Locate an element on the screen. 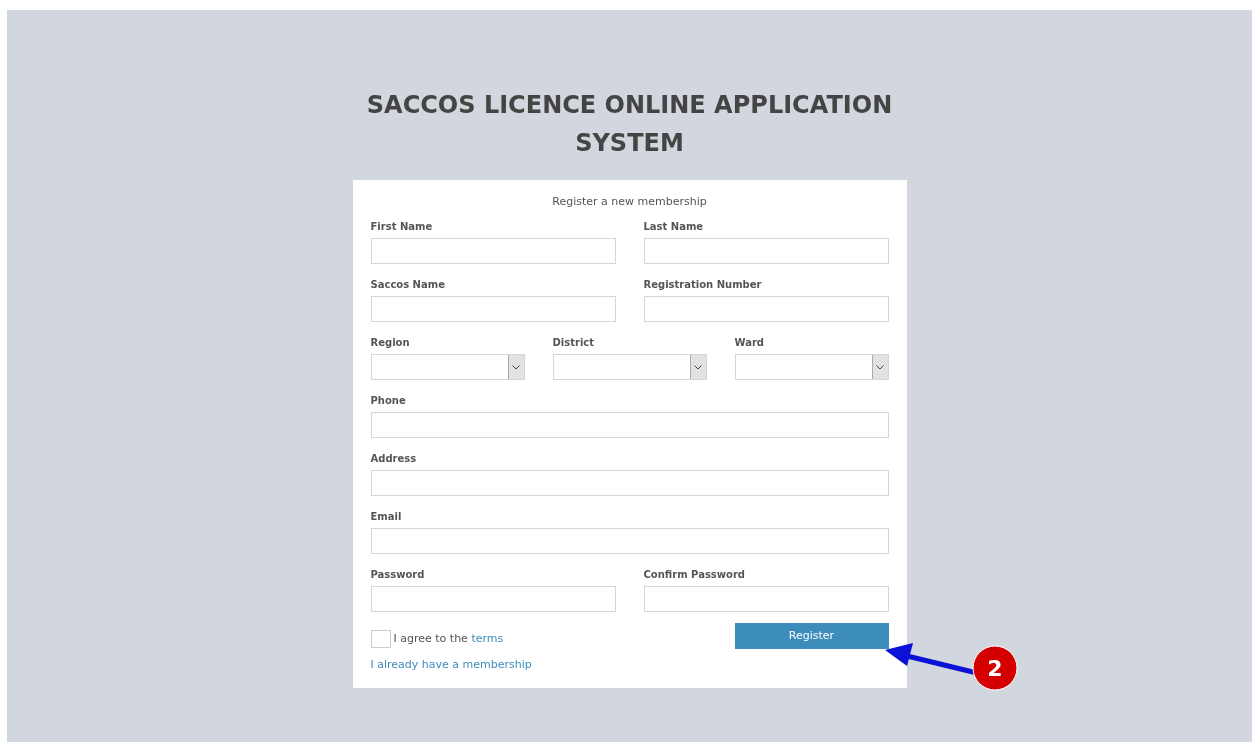 The image size is (1252, 742). callout-badge is located at coordinates (995, 668).